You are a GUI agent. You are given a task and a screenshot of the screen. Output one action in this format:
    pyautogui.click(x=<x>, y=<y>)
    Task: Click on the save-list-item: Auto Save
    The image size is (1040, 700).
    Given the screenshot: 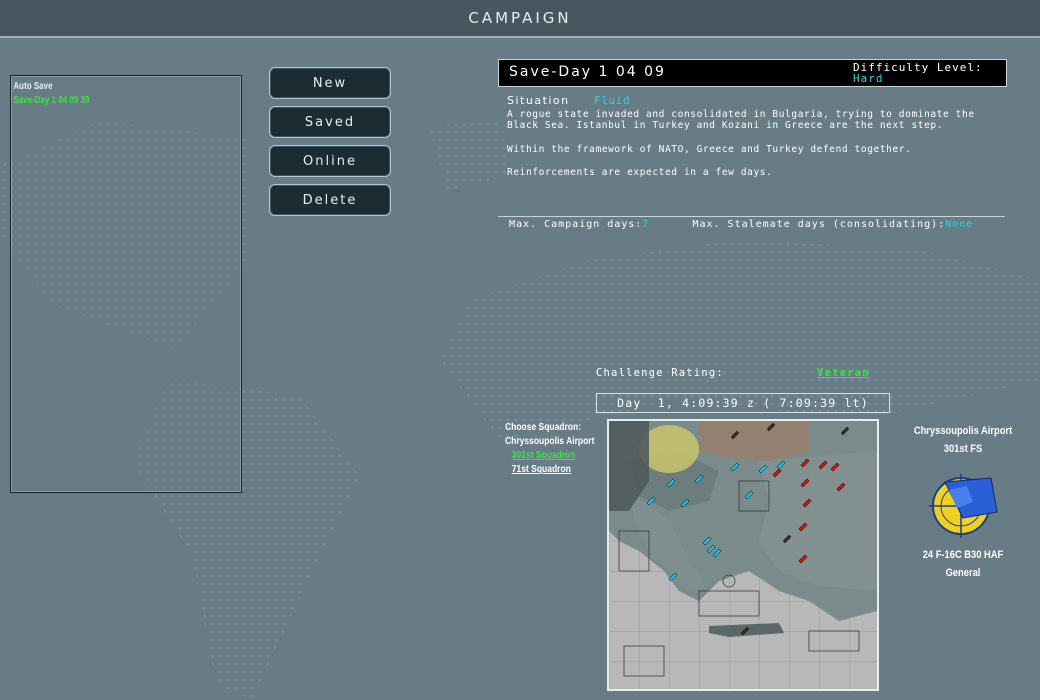 What is the action you would take?
    pyautogui.click(x=103, y=87)
    